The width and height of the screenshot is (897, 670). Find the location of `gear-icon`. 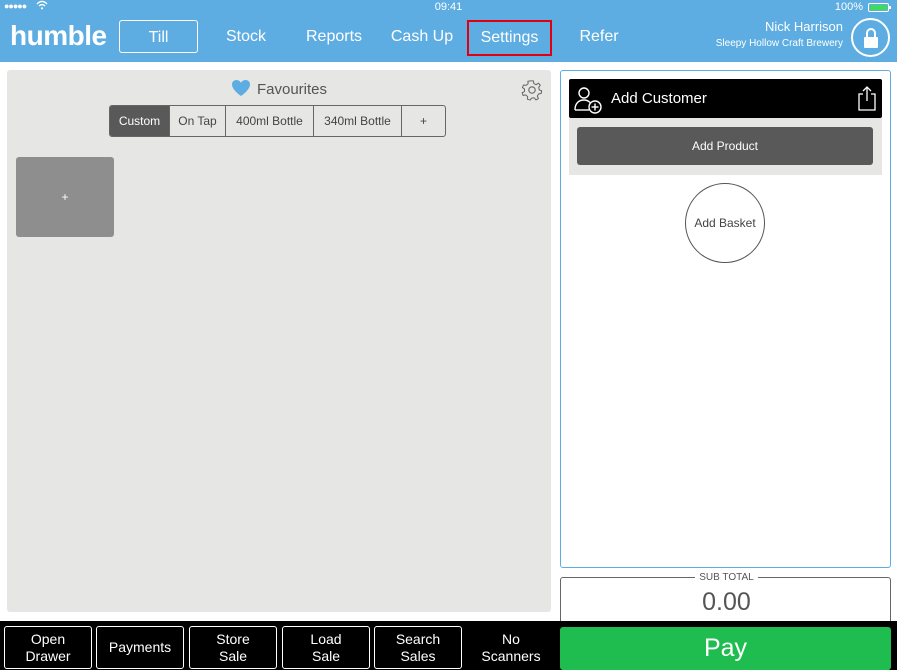

gear-icon is located at coordinates (532, 90).